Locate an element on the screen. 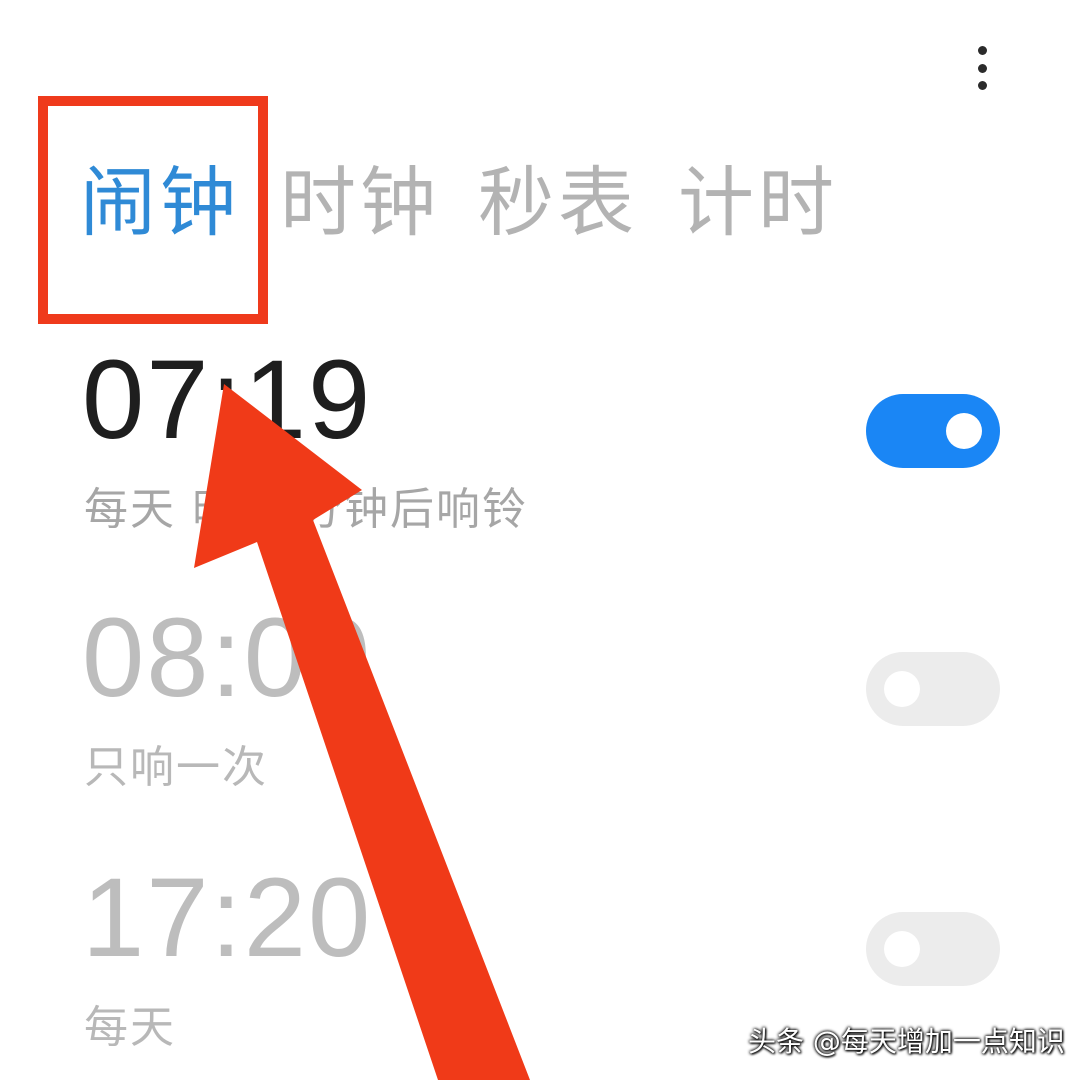 This screenshot has height=1080, width=1080. tab-clock: 时钟 is located at coordinates (360, 203).